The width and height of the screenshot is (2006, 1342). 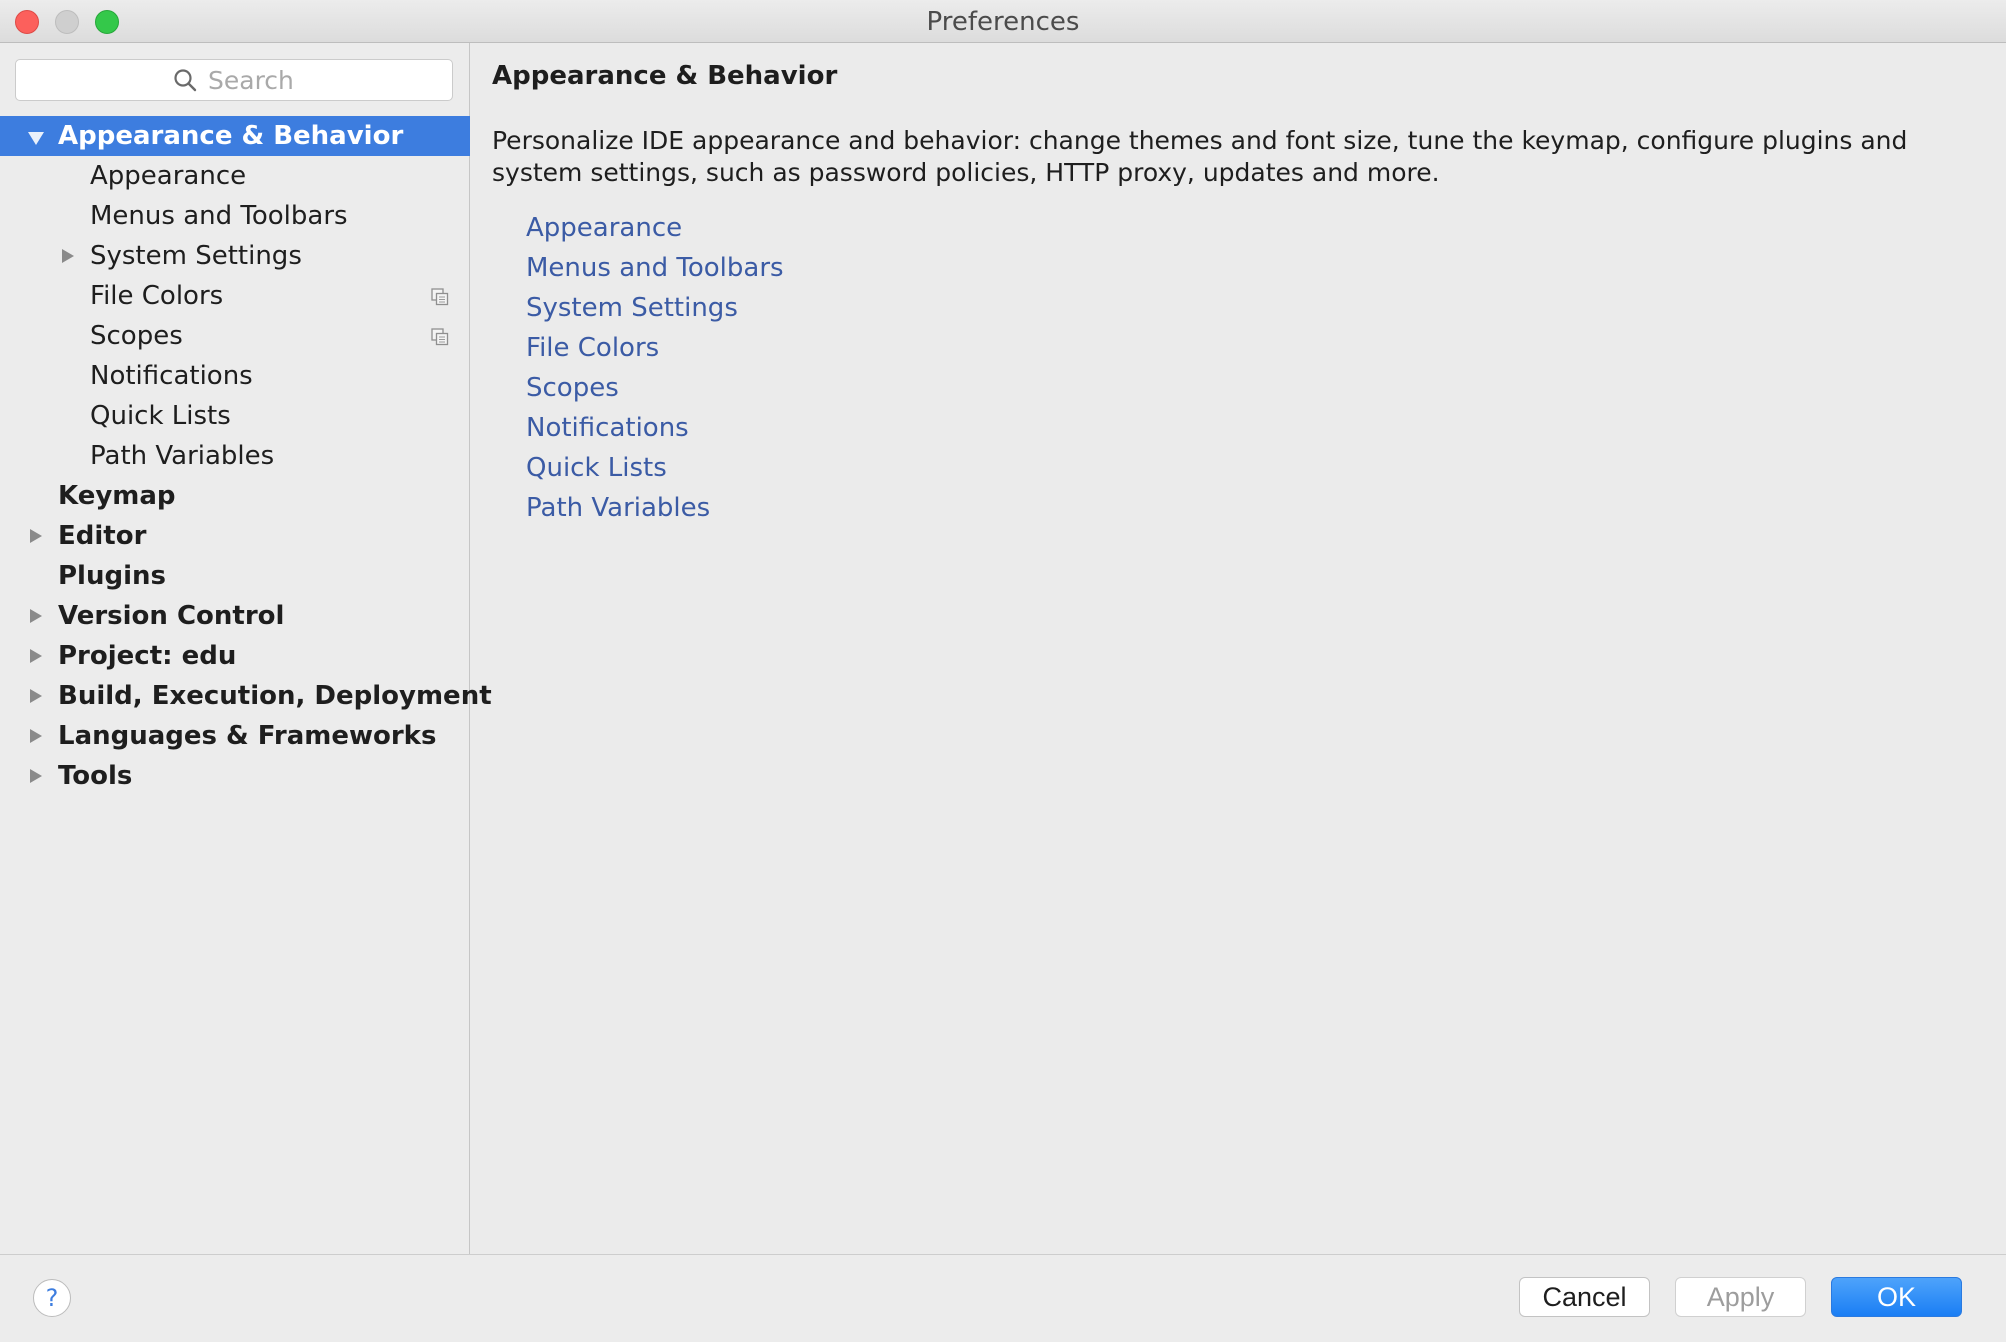 I want to click on ok-button: OK, so click(x=1896, y=1297).